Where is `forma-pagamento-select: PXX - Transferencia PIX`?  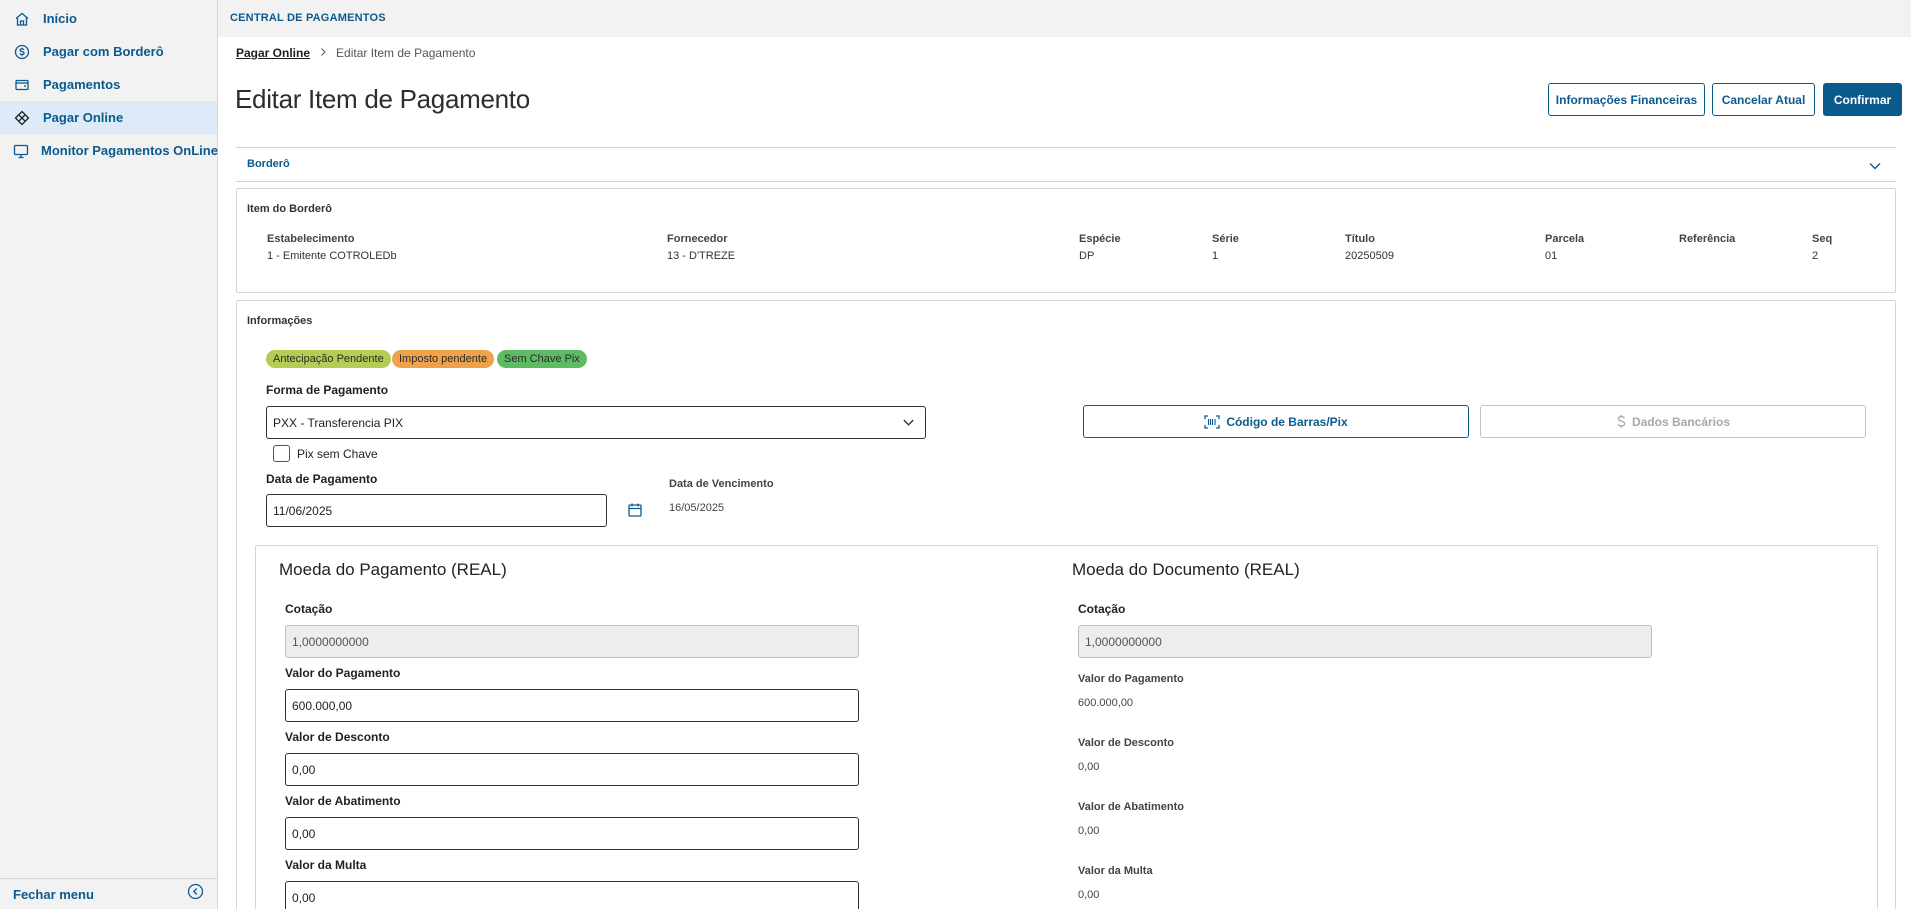 forma-pagamento-select: PXX - Transferencia PIX is located at coordinates (596, 422).